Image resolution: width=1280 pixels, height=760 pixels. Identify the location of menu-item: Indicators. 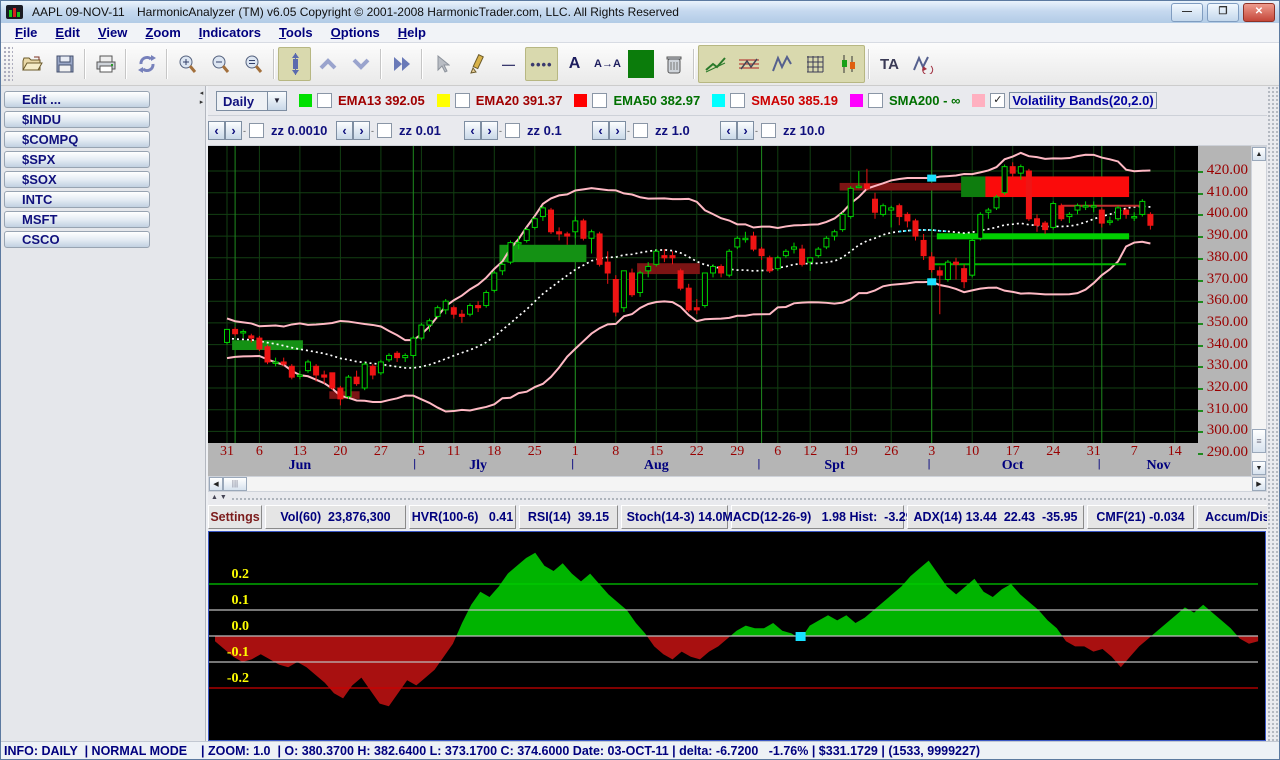
(230, 32).